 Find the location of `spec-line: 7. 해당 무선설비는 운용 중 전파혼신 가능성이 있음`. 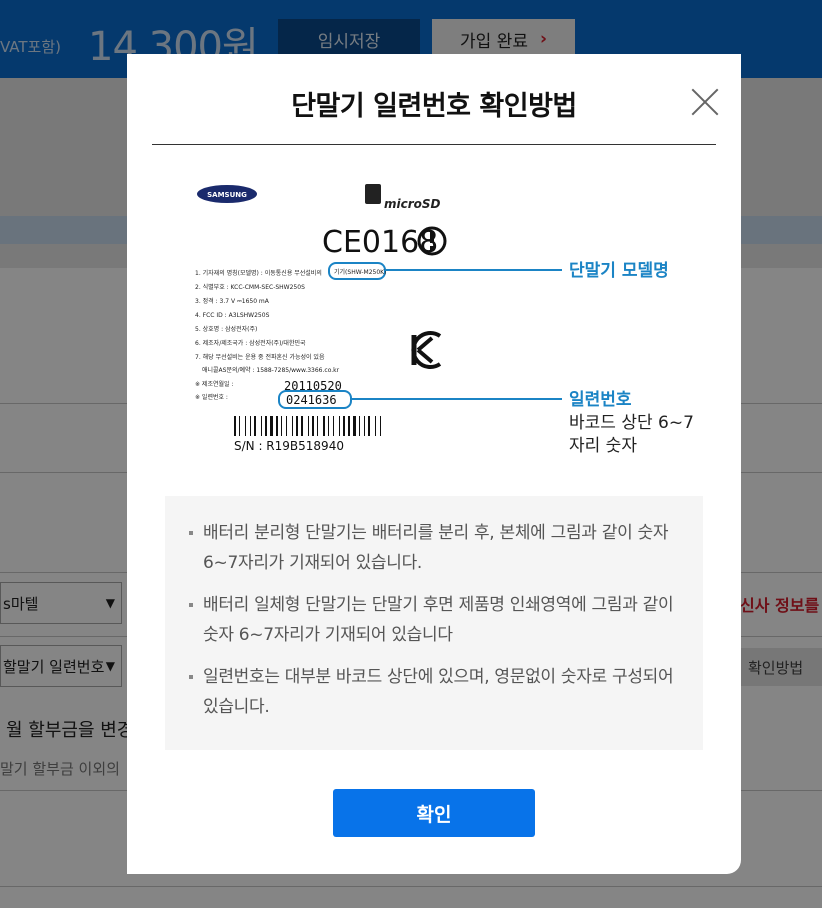

spec-line: 7. 해당 무선설비는 운용 중 전파혼신 가능성이 있음 is located at coordinates (260, 357).